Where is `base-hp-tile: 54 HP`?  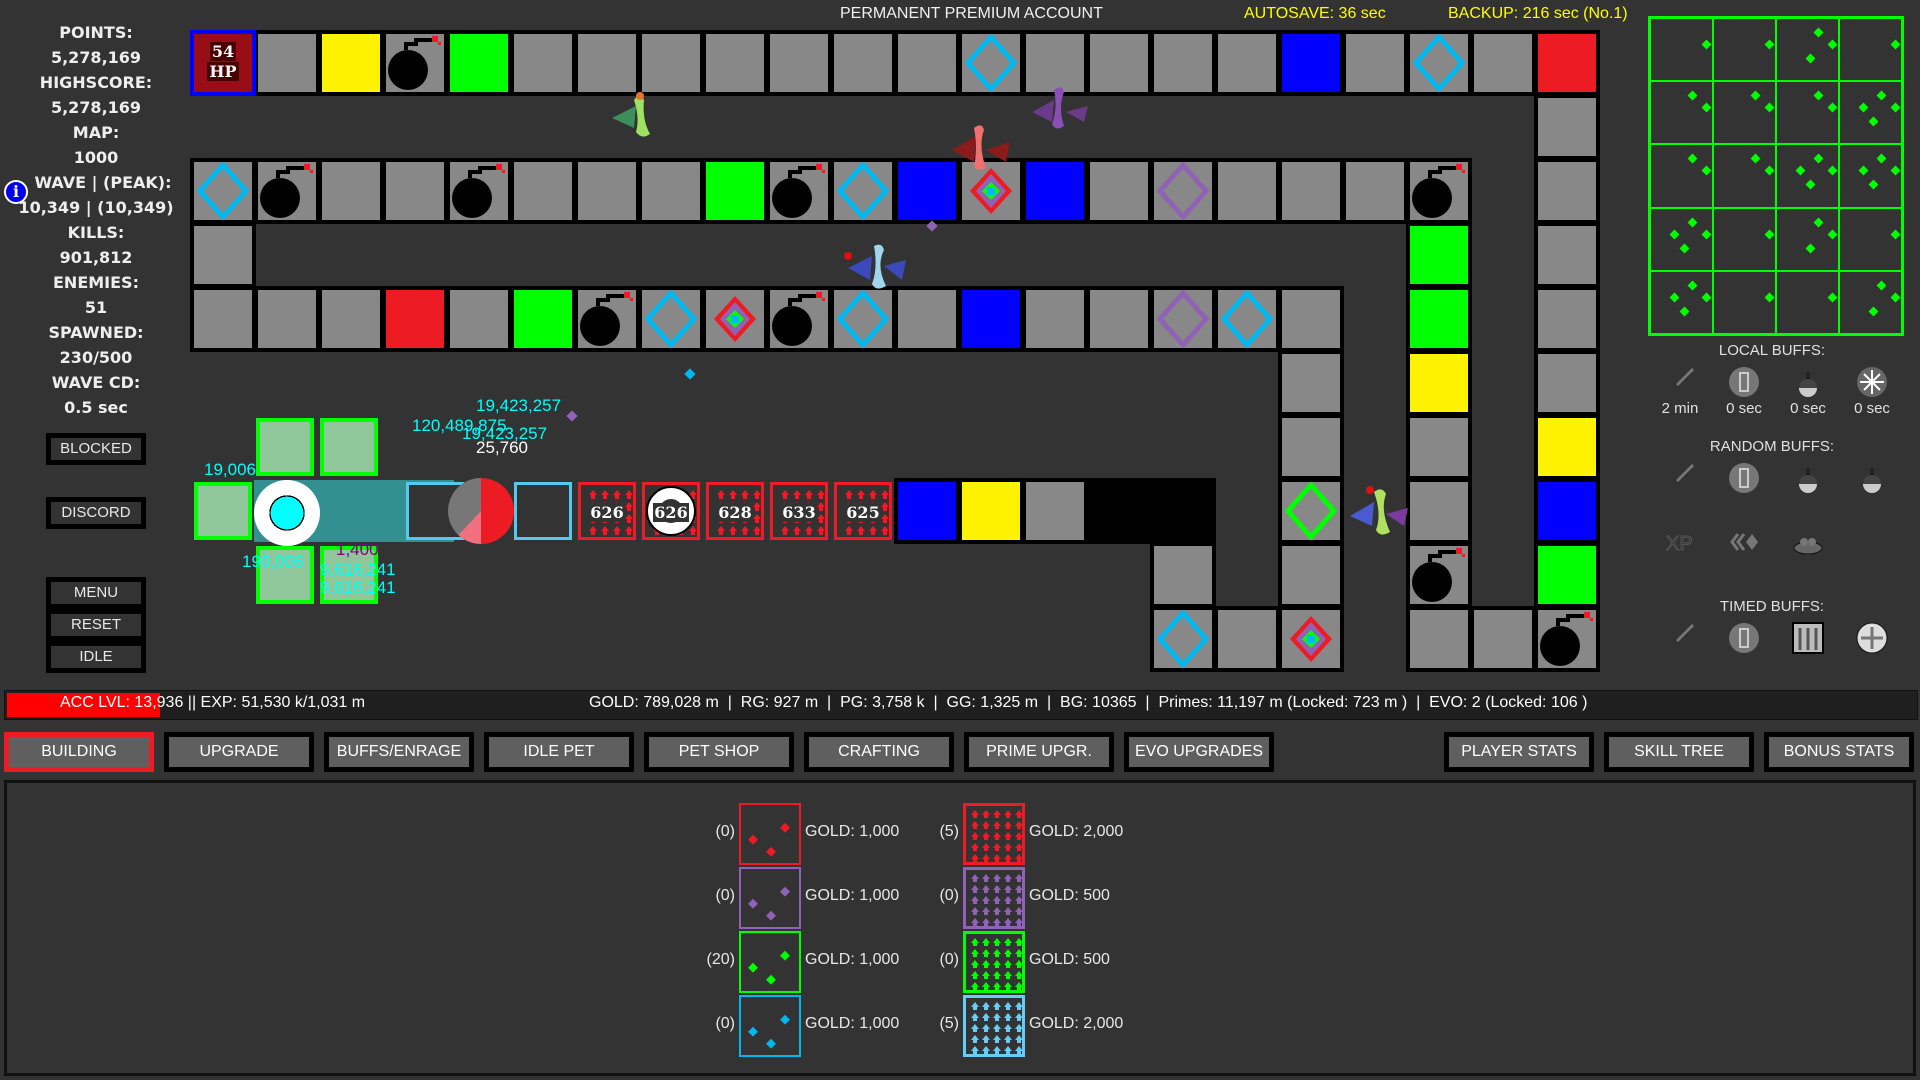
base-hp-tile: 54 HP is located at coordinates (223, 63).